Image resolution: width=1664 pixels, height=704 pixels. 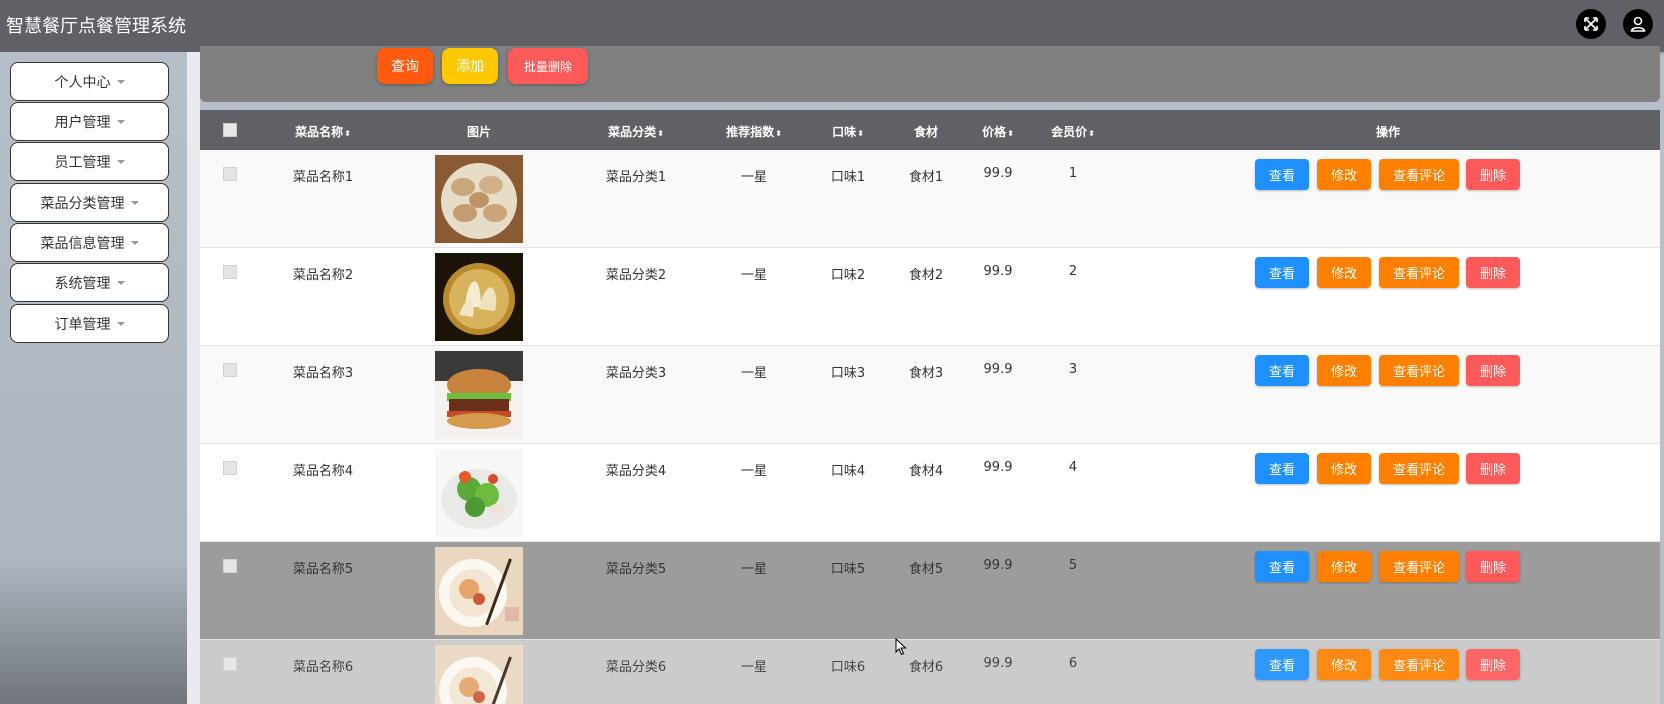 I want to click on cell-category: 菜品分类3, so click(x=636, y=373).